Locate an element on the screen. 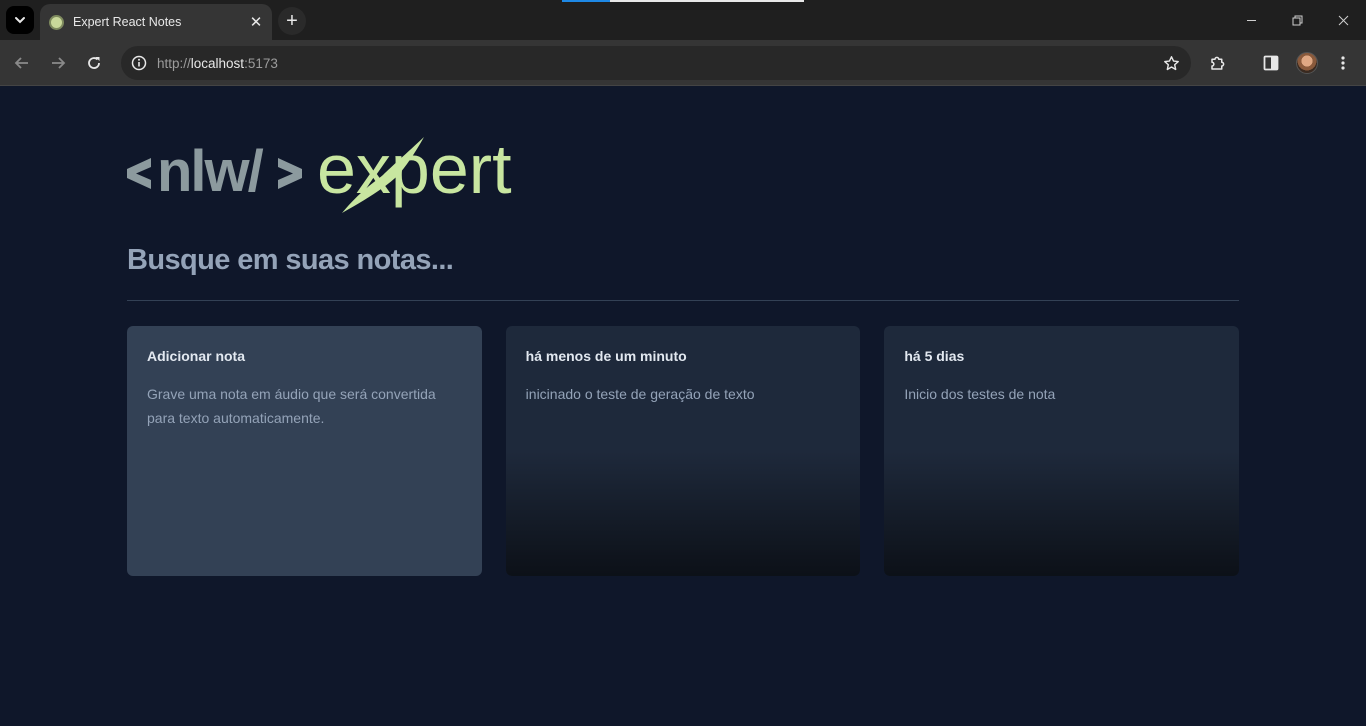  close-icon is located at coordinates (1343, 20).